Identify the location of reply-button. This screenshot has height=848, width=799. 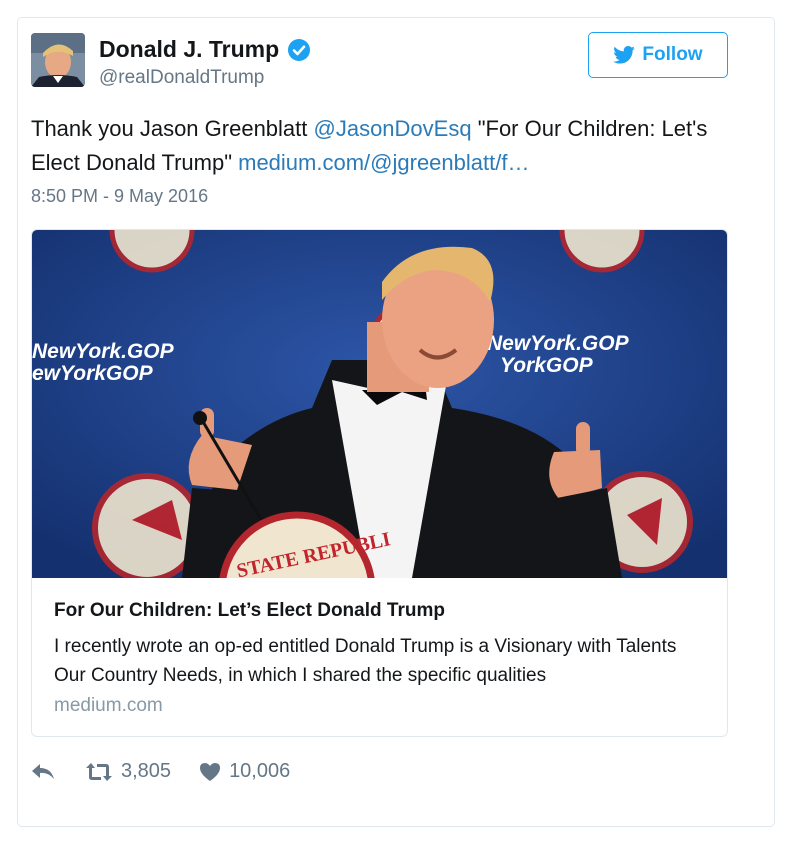
(43, 772).